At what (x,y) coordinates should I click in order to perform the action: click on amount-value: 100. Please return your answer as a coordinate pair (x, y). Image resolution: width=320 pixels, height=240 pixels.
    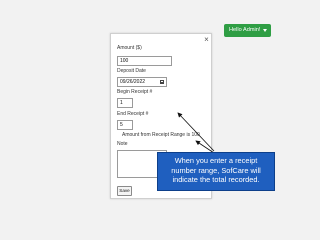
    Looking at the image, I should click on (124, 61).